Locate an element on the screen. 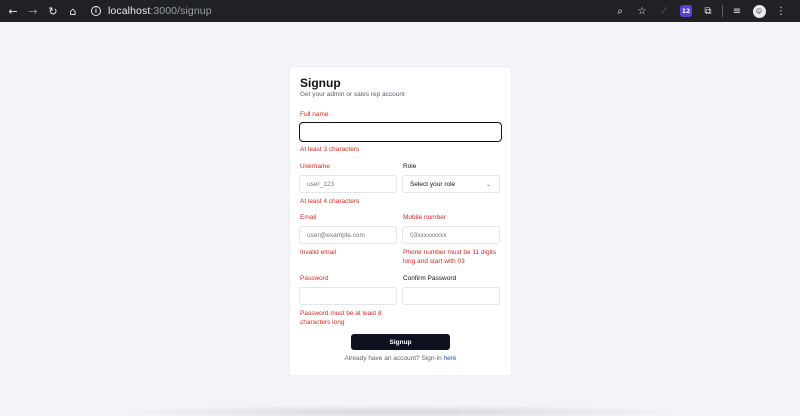  mobile-error-line2: long and start with 03 is located at coordinates (434, 261).